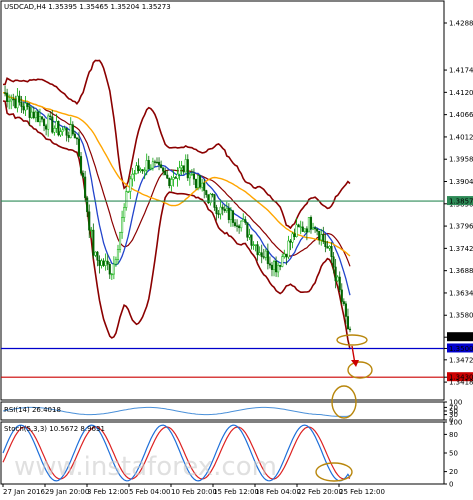 The image size is (473, 500). I want to click on stoch-tick-label: 20, so click(453, 472).